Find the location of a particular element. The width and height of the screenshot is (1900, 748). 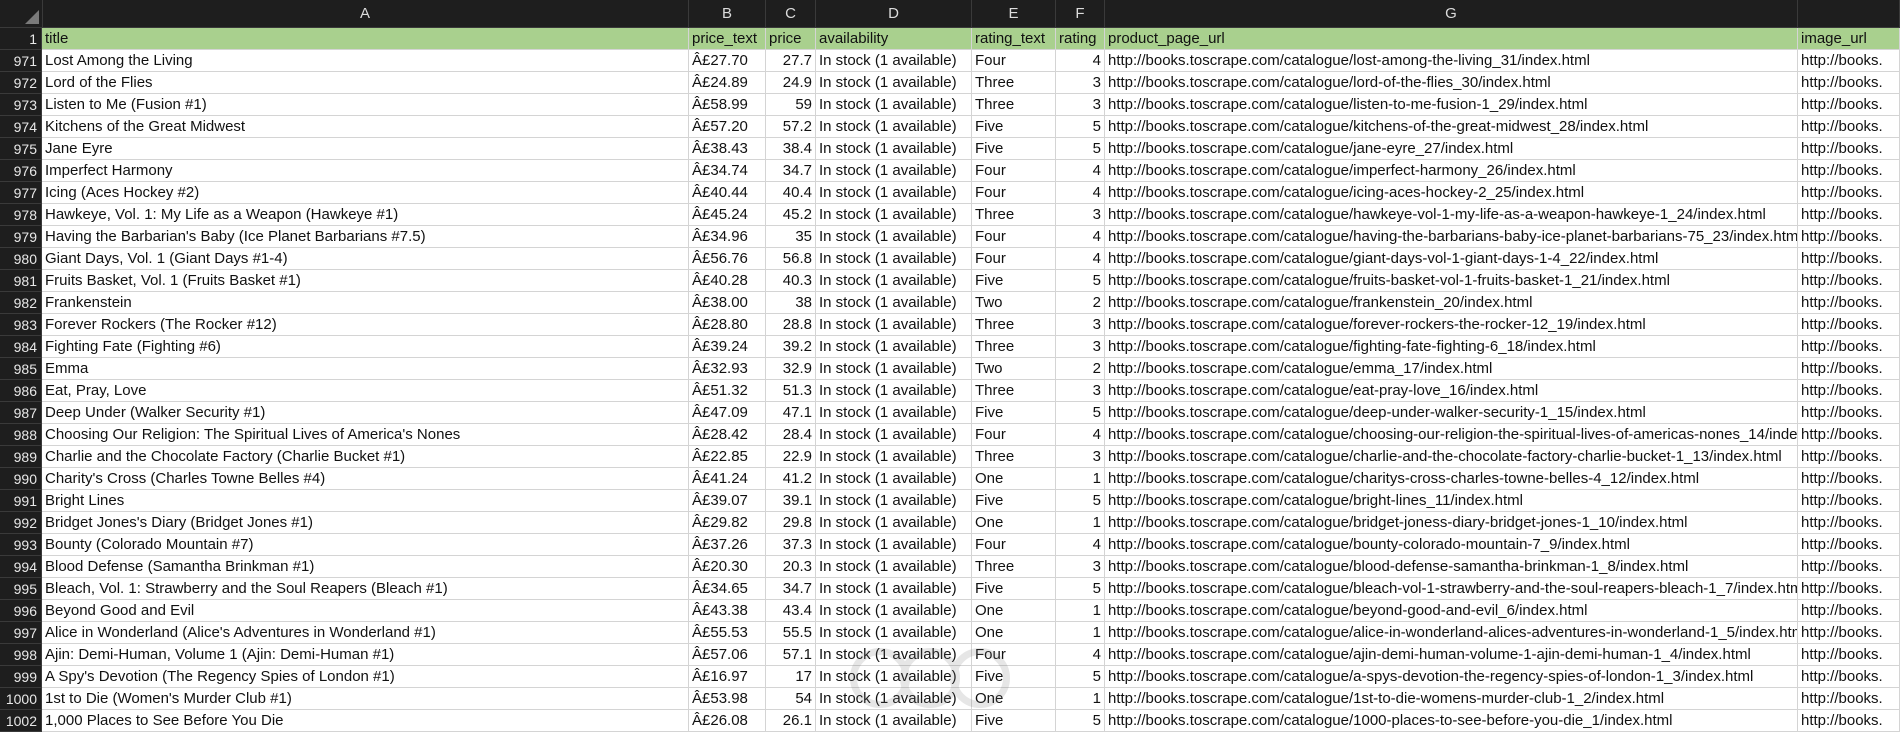

cell-price: 40.4 is located at coordinates (791, 193).